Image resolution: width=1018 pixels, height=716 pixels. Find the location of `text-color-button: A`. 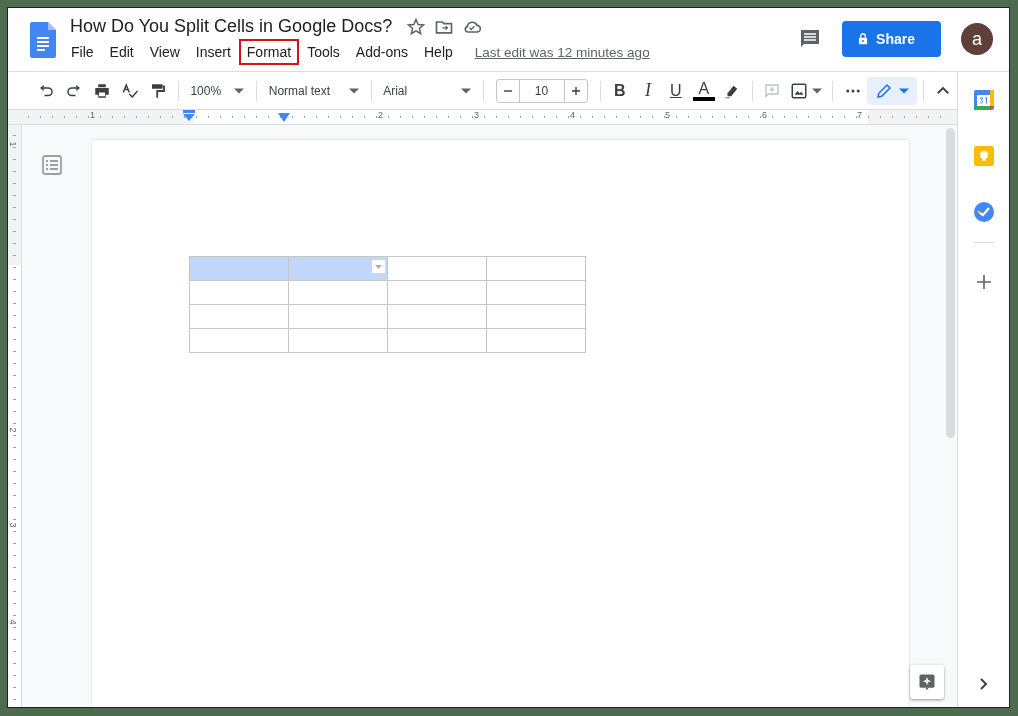

text-color-button: A is located at coordinates (703, 90).